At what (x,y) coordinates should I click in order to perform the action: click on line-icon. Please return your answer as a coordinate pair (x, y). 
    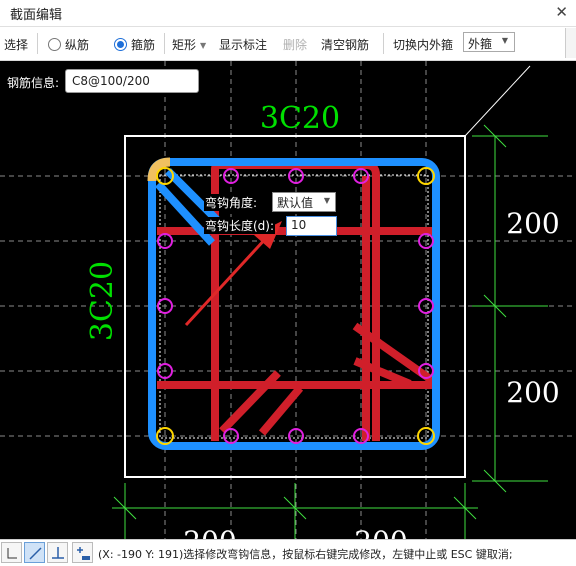
    Looking at the image, I should click on (35, 553).